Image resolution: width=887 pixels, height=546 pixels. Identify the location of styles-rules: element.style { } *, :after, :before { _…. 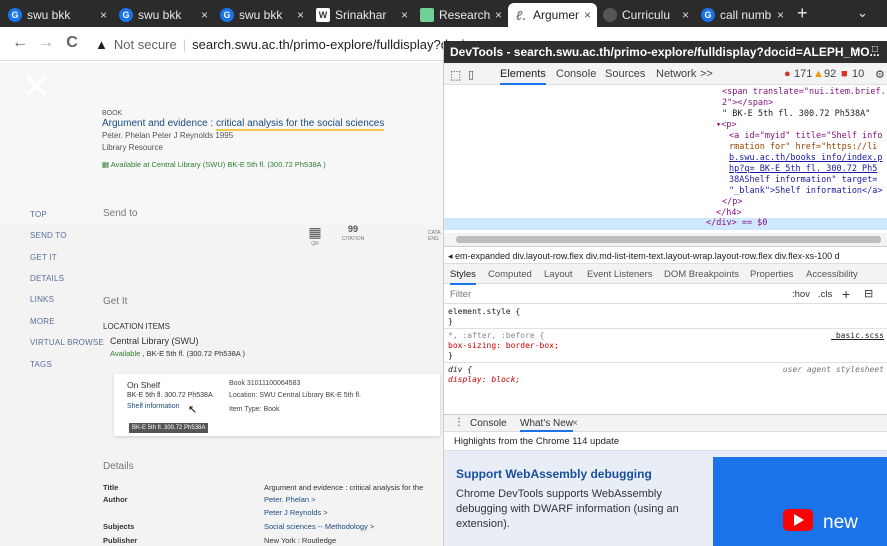
(665, 359).